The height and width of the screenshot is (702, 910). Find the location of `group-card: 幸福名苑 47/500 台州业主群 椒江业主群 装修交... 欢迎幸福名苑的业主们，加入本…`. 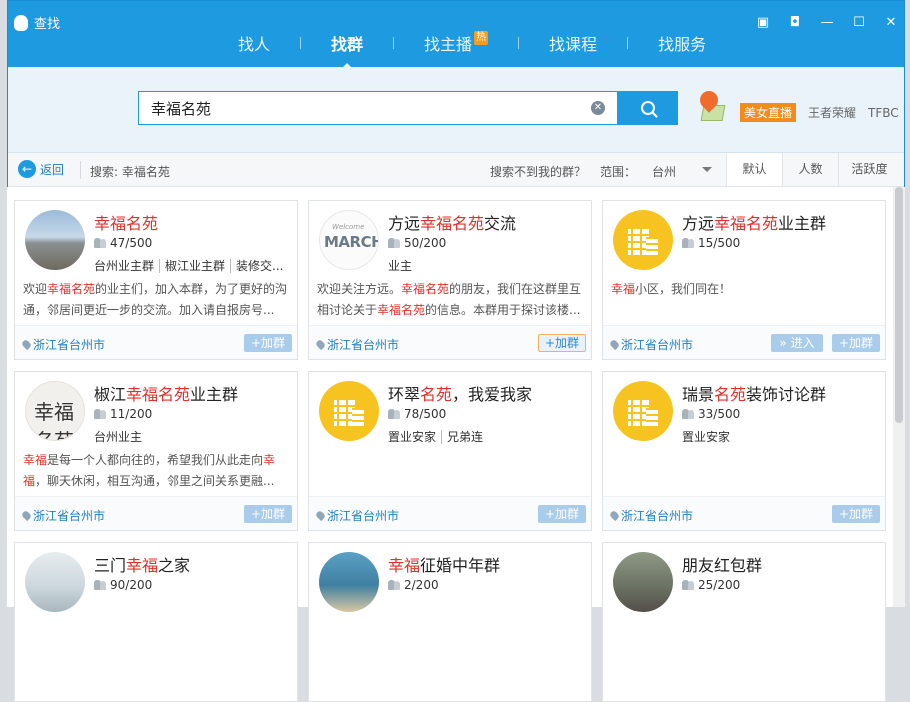

group-card: 幸福名苑 47/500 台州业主群 椒江业主群 装修交... 欢迎幸福名苑的业主们，加入本… is located at coordinates (156, 280).